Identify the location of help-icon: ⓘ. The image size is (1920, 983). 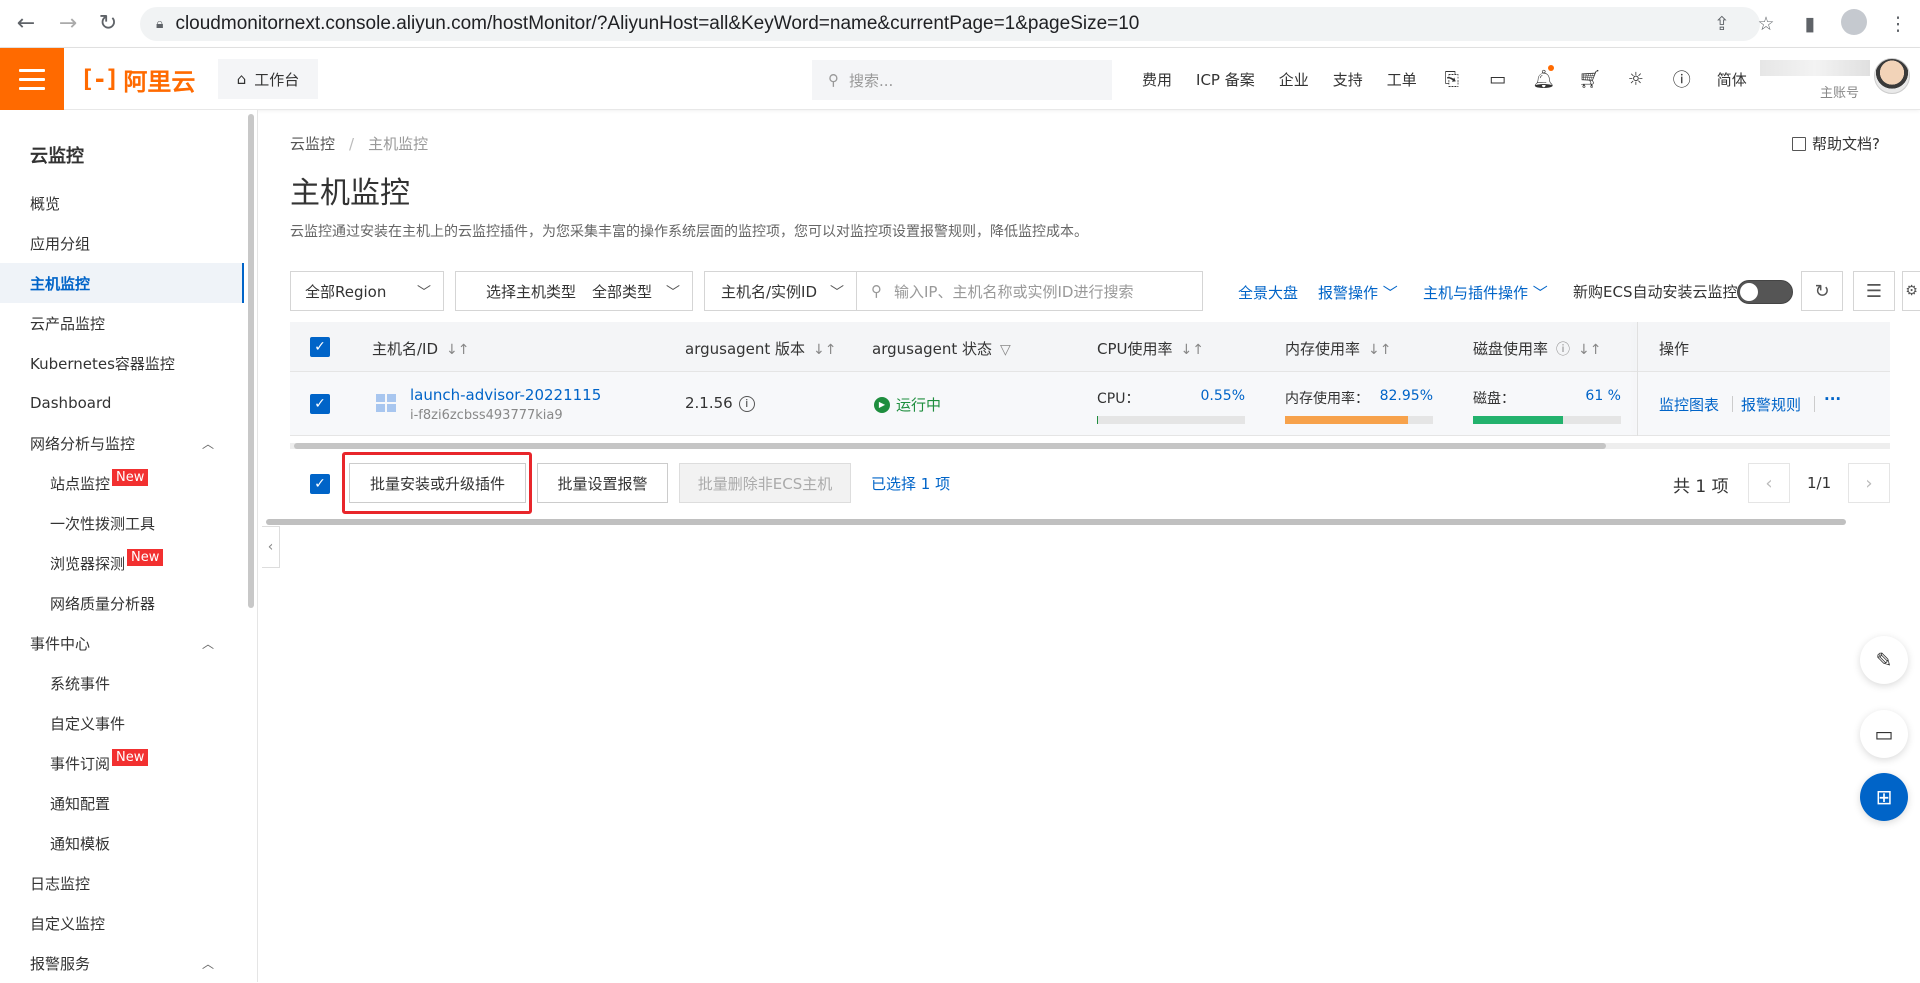
(1682, 79).